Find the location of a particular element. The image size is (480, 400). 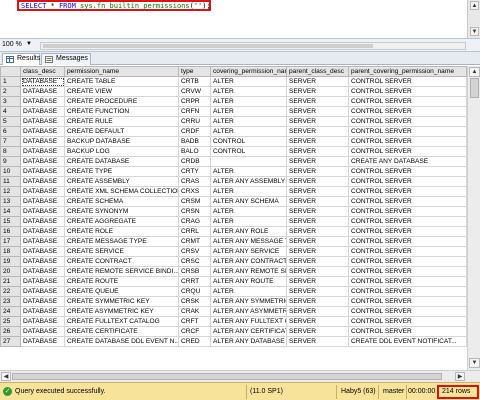

table-cell: CRAG is located at coordinates (194, 221).